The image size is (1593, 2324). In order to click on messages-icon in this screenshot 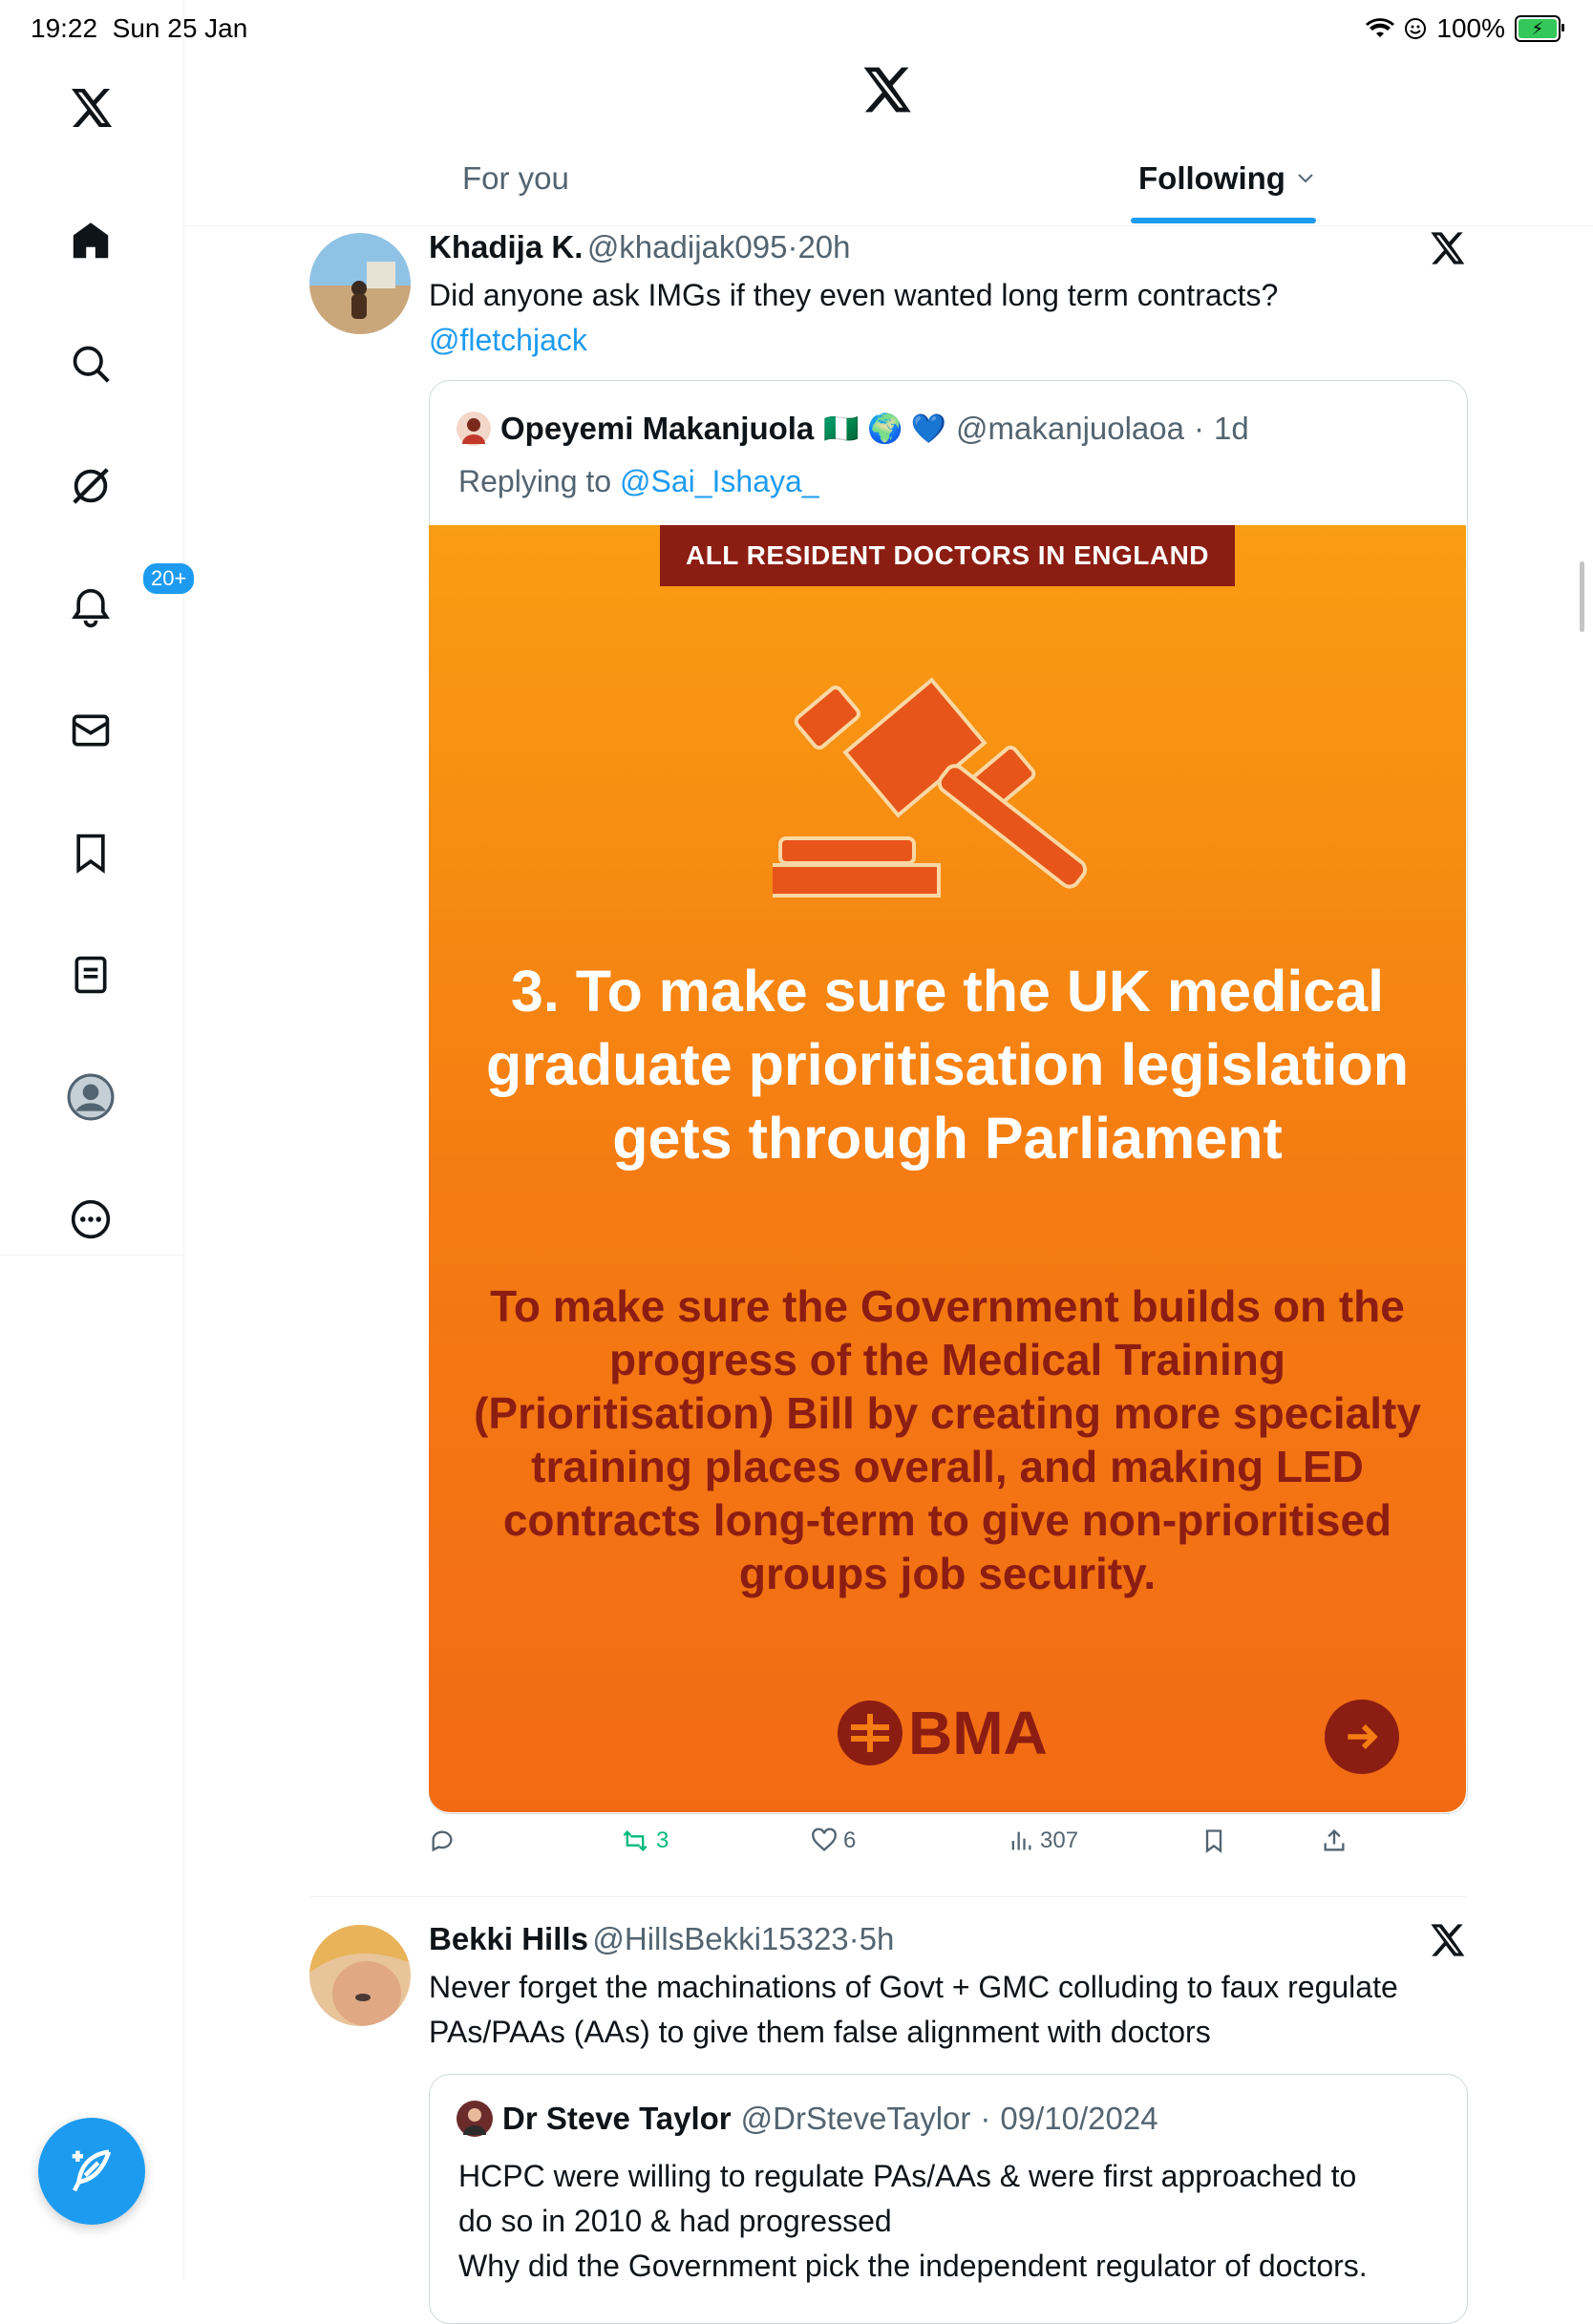, I will do `click(90, 730)`.